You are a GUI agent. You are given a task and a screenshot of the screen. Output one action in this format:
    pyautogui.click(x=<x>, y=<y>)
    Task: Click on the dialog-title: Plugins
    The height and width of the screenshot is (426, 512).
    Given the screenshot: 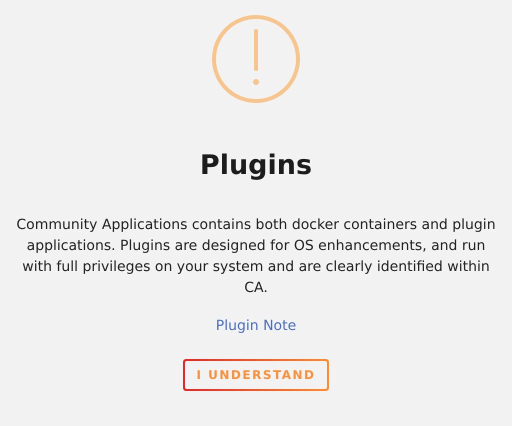 What is the action you would take?
    pyautogui.click(x=256, y=166)
    